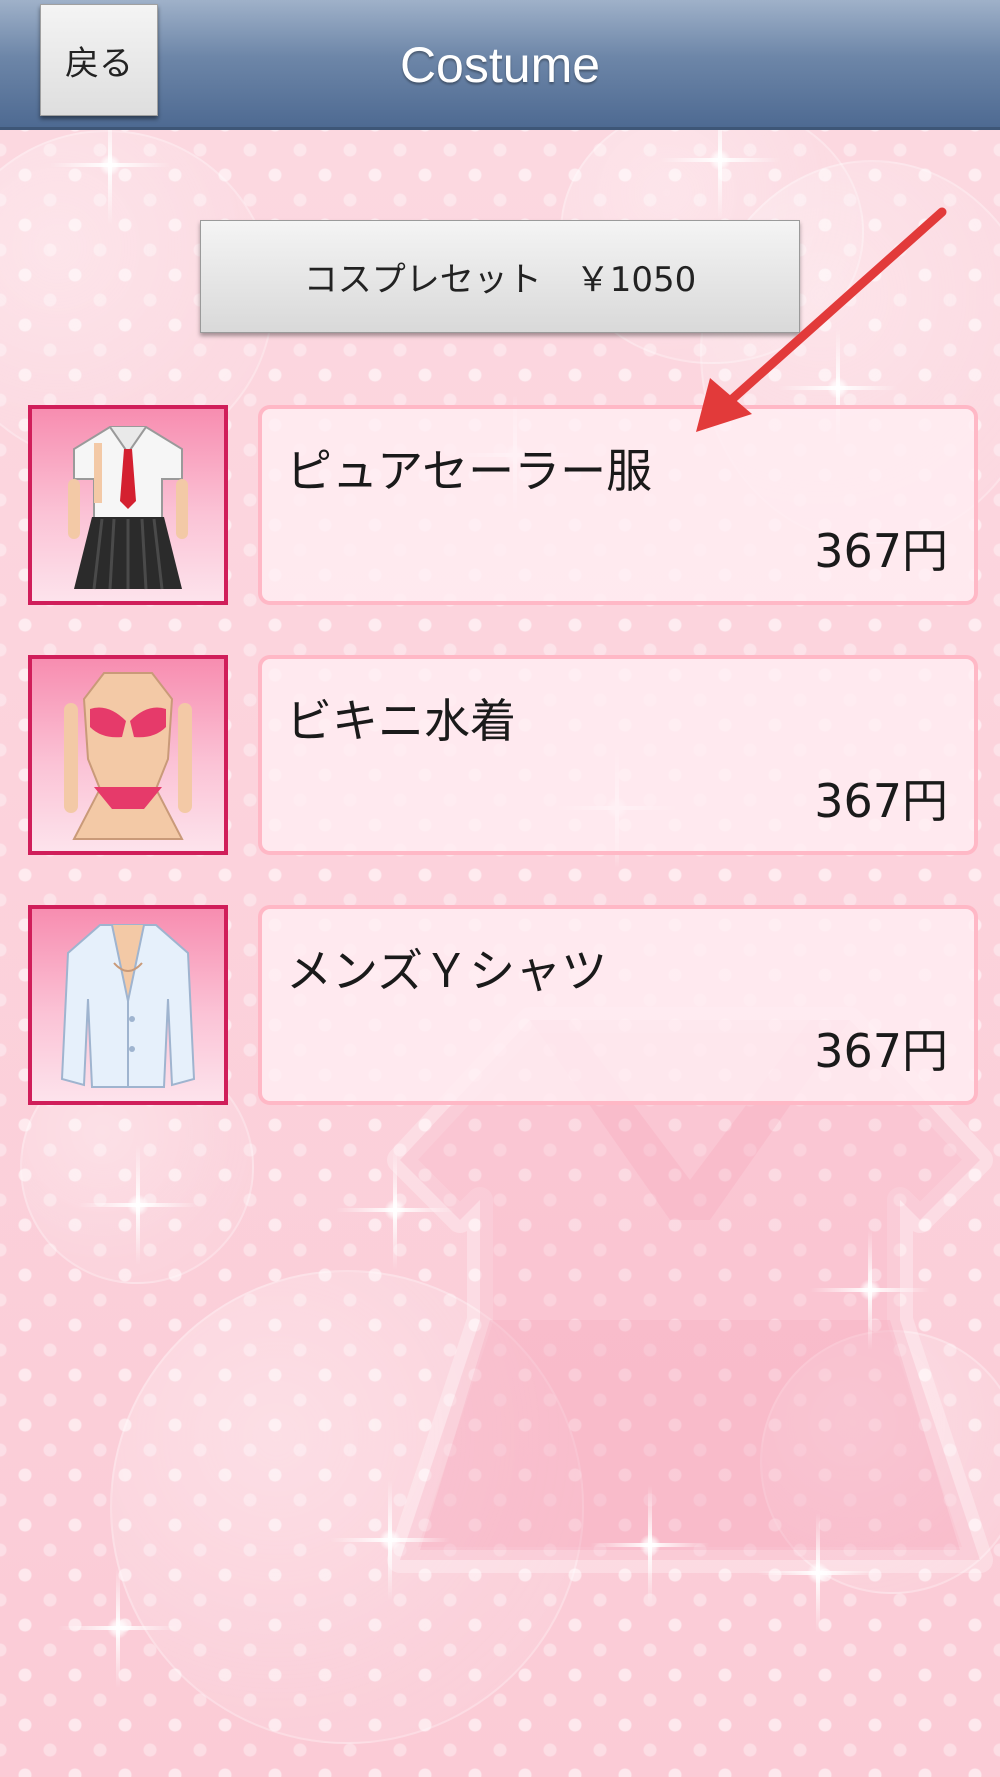  What do you see at coordinates (128, 505) in the screenshot?
I see `sailor-uniform-icon` at bounding box center [128, 505].